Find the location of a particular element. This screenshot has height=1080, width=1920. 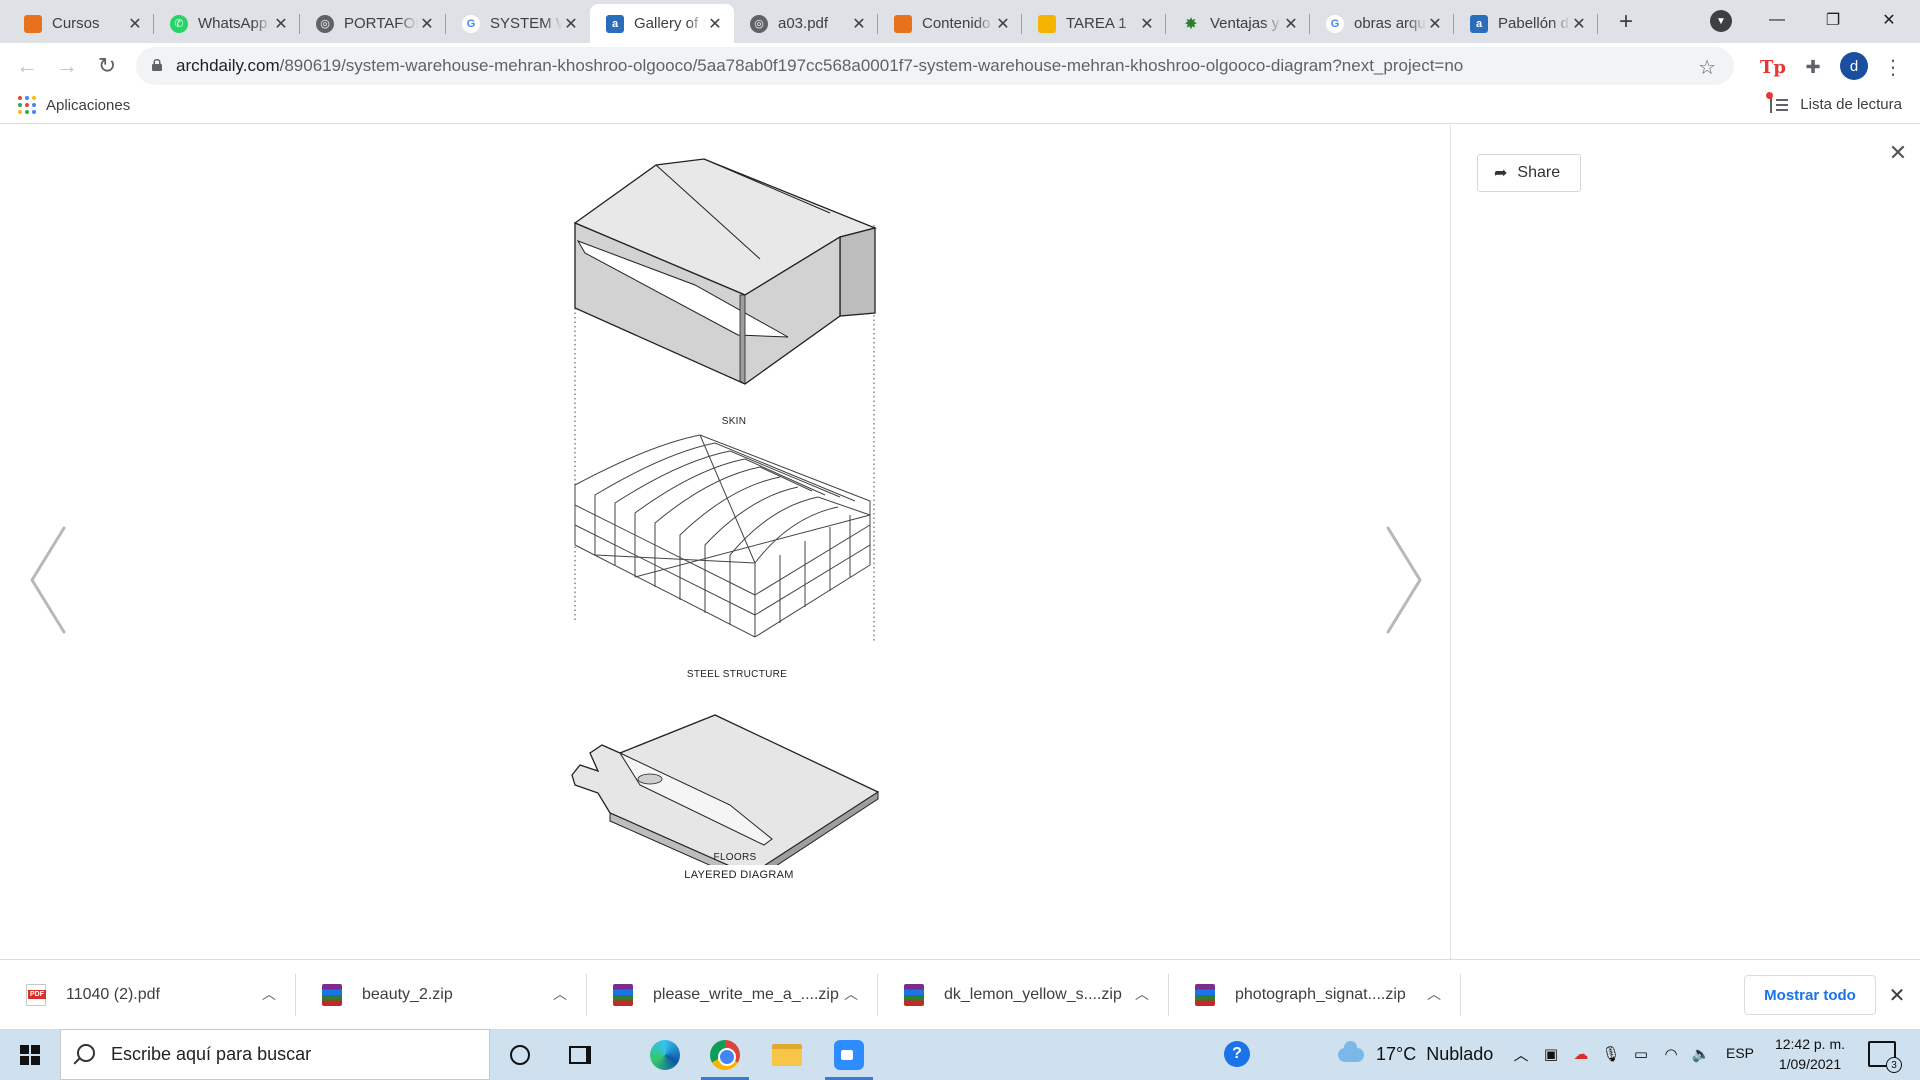

meet-now-icon: ▣ is located at coordinates (1551, 1054).